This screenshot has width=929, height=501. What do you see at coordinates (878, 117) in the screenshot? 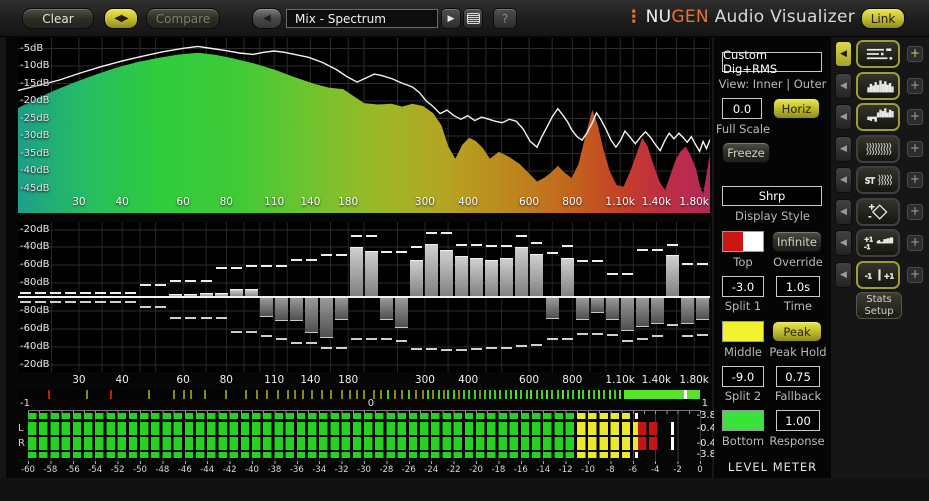
I see `slot-spectrum-split-button` at bounding box center [878, 117].